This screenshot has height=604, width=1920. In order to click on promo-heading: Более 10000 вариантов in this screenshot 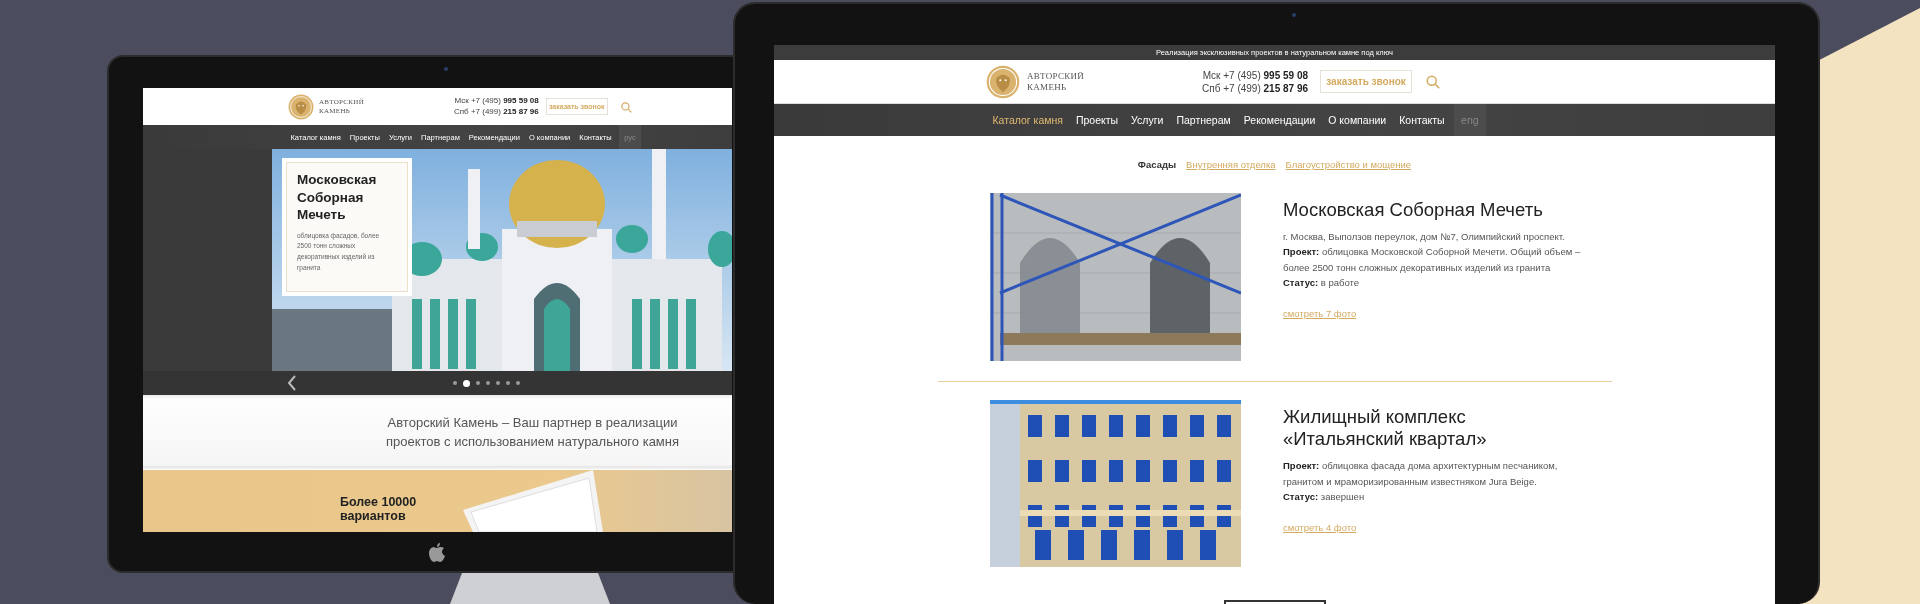, I will do `click(379, 510)`.